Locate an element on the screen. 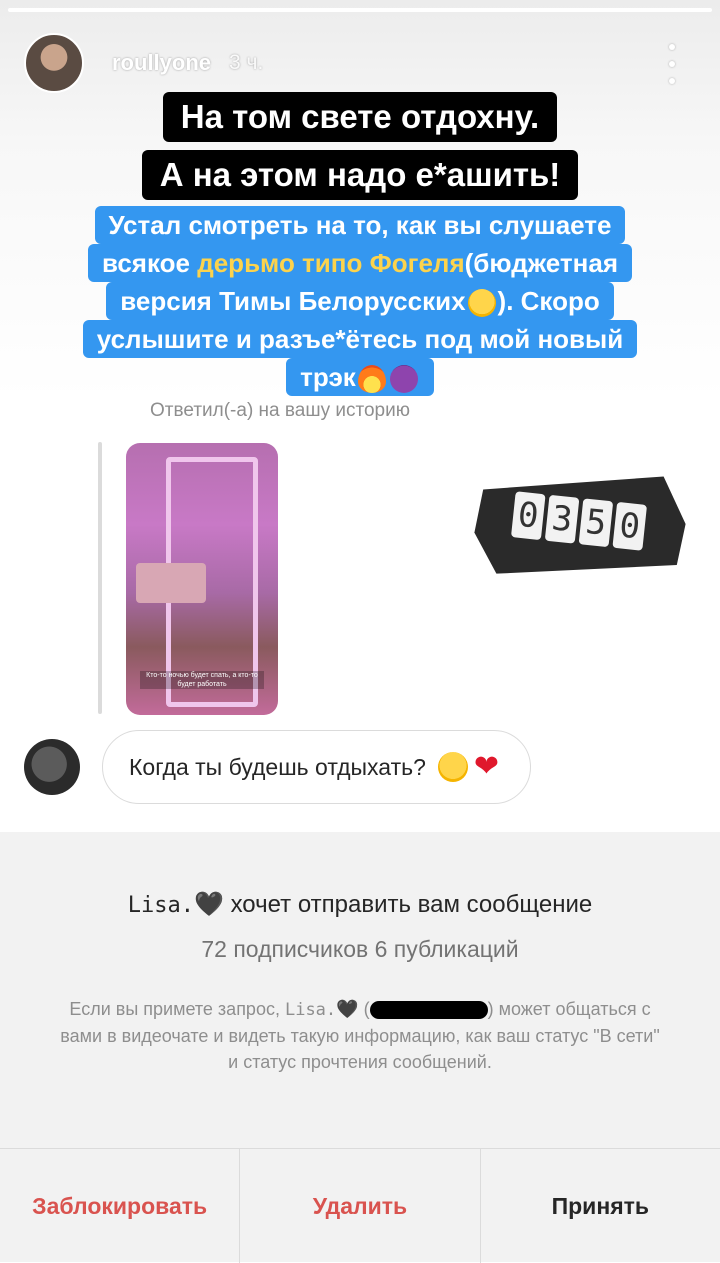 This screenshot has width=720, height=1263. caption-black-line-2: А на этом надо е*ашить! is located at coordinates (360, 175).